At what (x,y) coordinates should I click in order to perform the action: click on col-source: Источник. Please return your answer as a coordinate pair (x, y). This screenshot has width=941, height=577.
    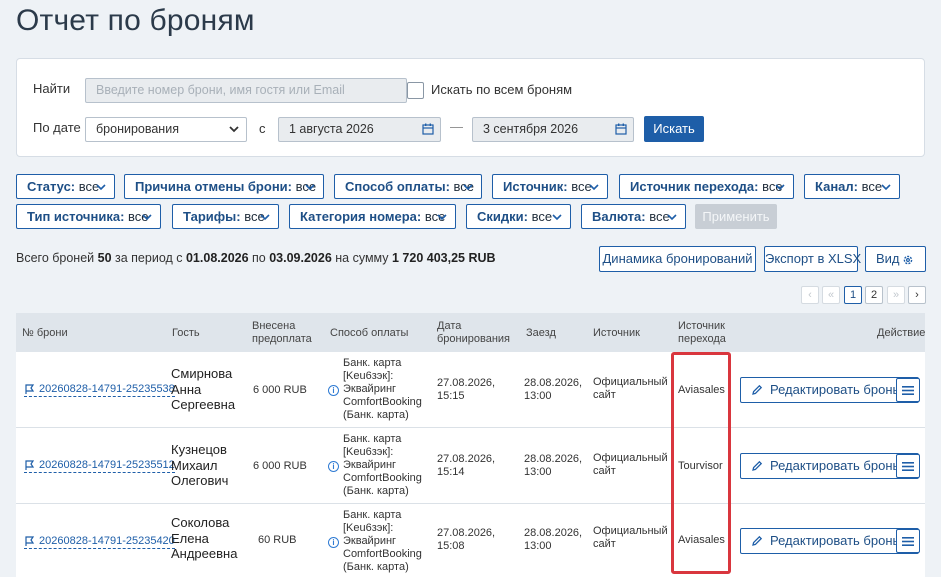
    Looking at the image, I should click on (616, 333).